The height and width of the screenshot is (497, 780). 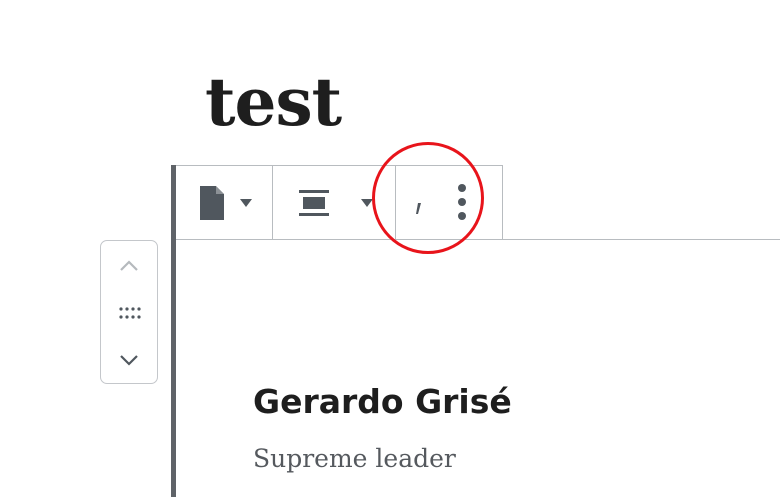 I want to click on person-role: Supreme leader, so click(x=354, y=459).